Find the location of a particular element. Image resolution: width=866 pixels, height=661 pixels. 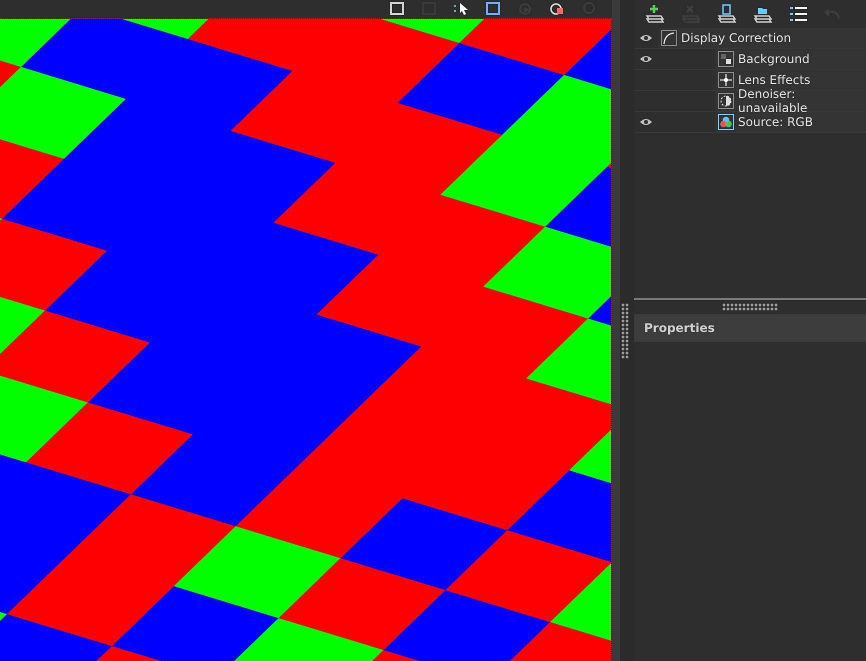

layer-item: Source: RGB is located at coordinates (790, 122).